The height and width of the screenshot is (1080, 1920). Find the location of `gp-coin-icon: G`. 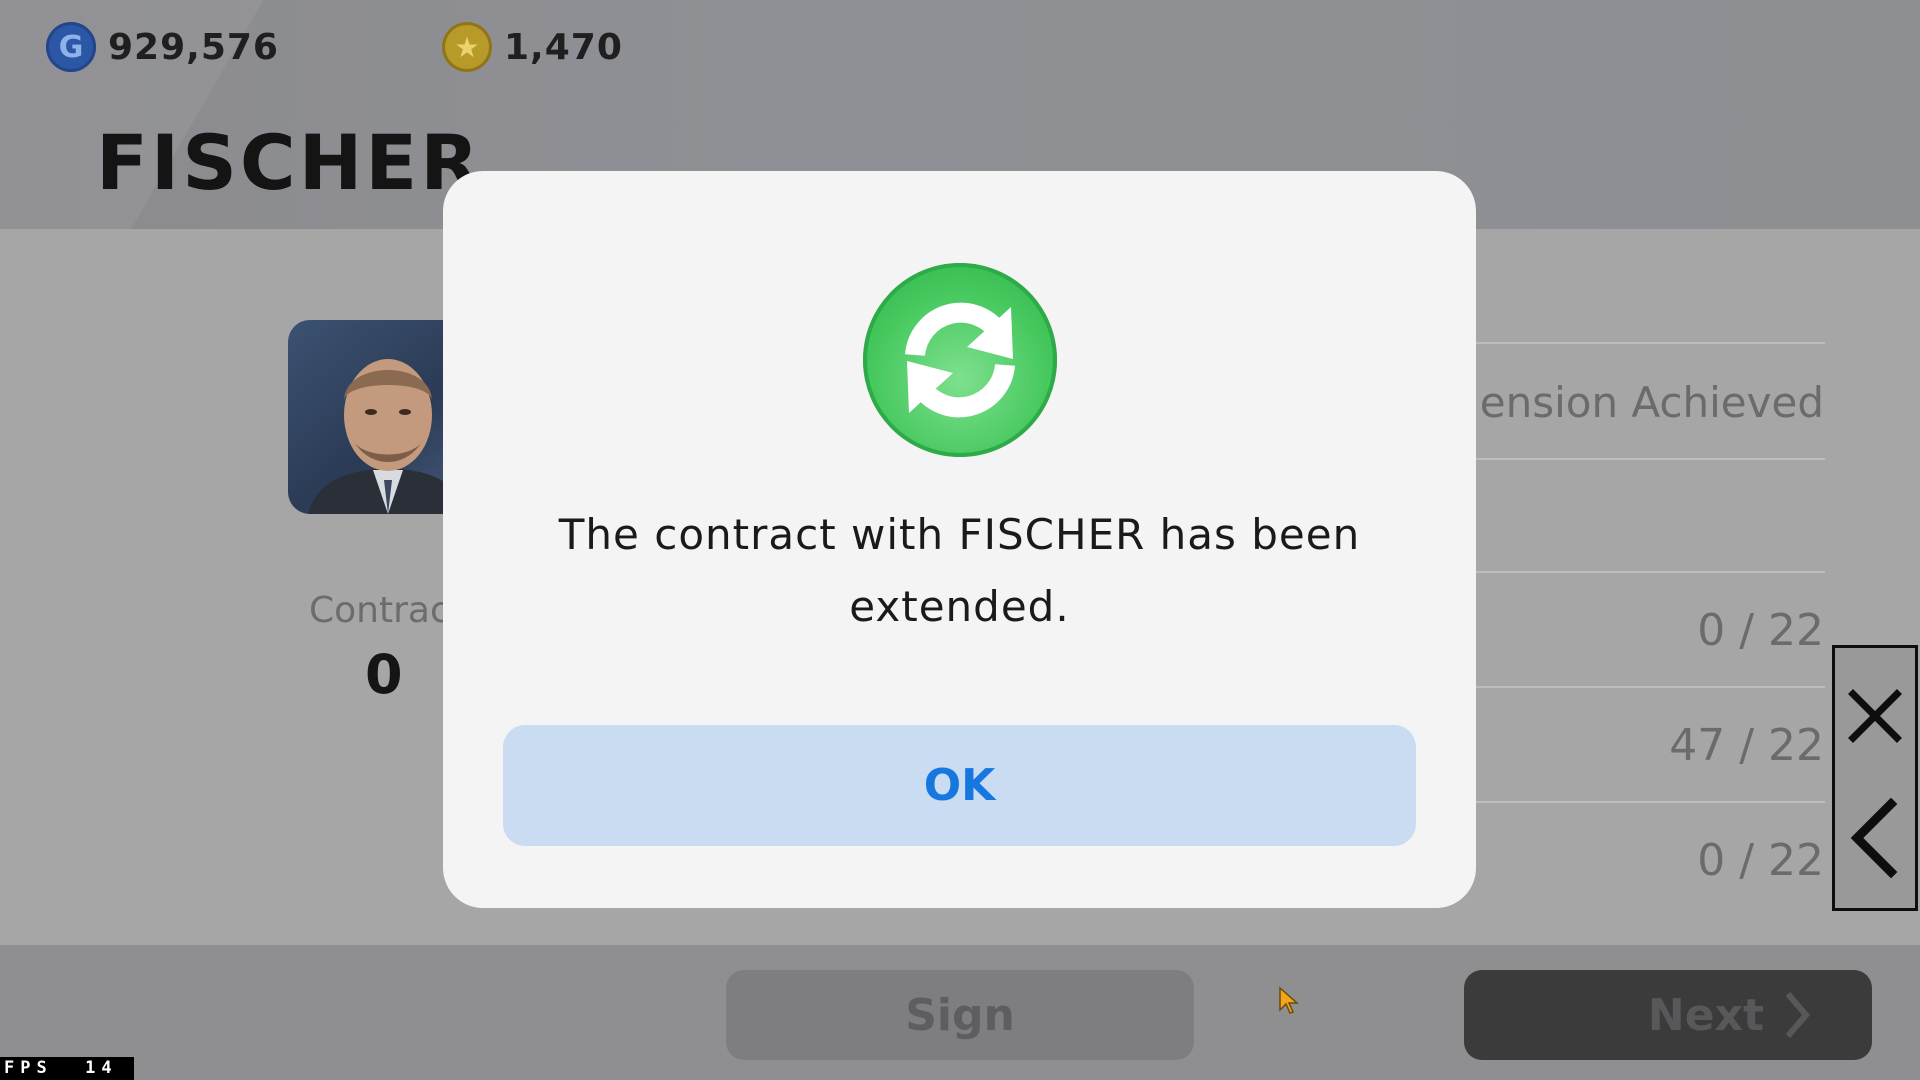

gp-coin-icon: G is located at coordinates (71, 47).